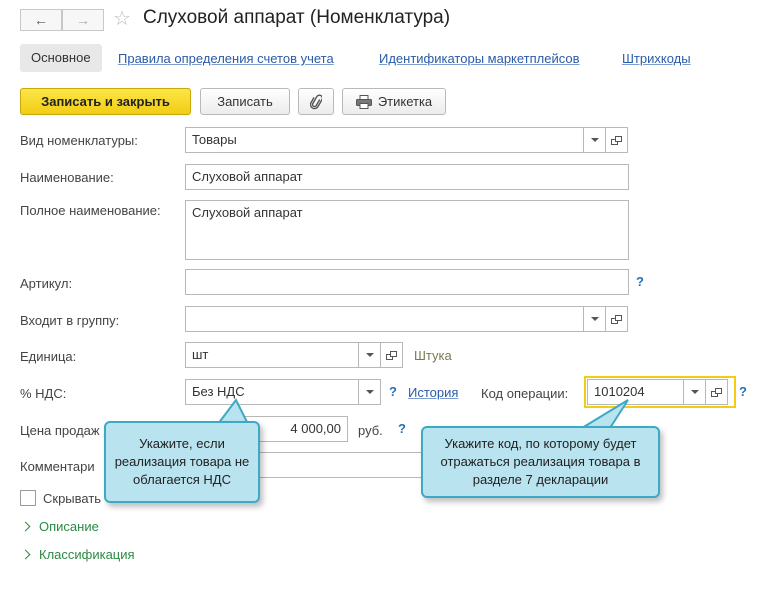 The height and width of the screenshot is (595, 767). What do you see at coordinates (69, 526) in the screenshot?
I see `section-description-label: Описание` at bounding box center [69, 526].